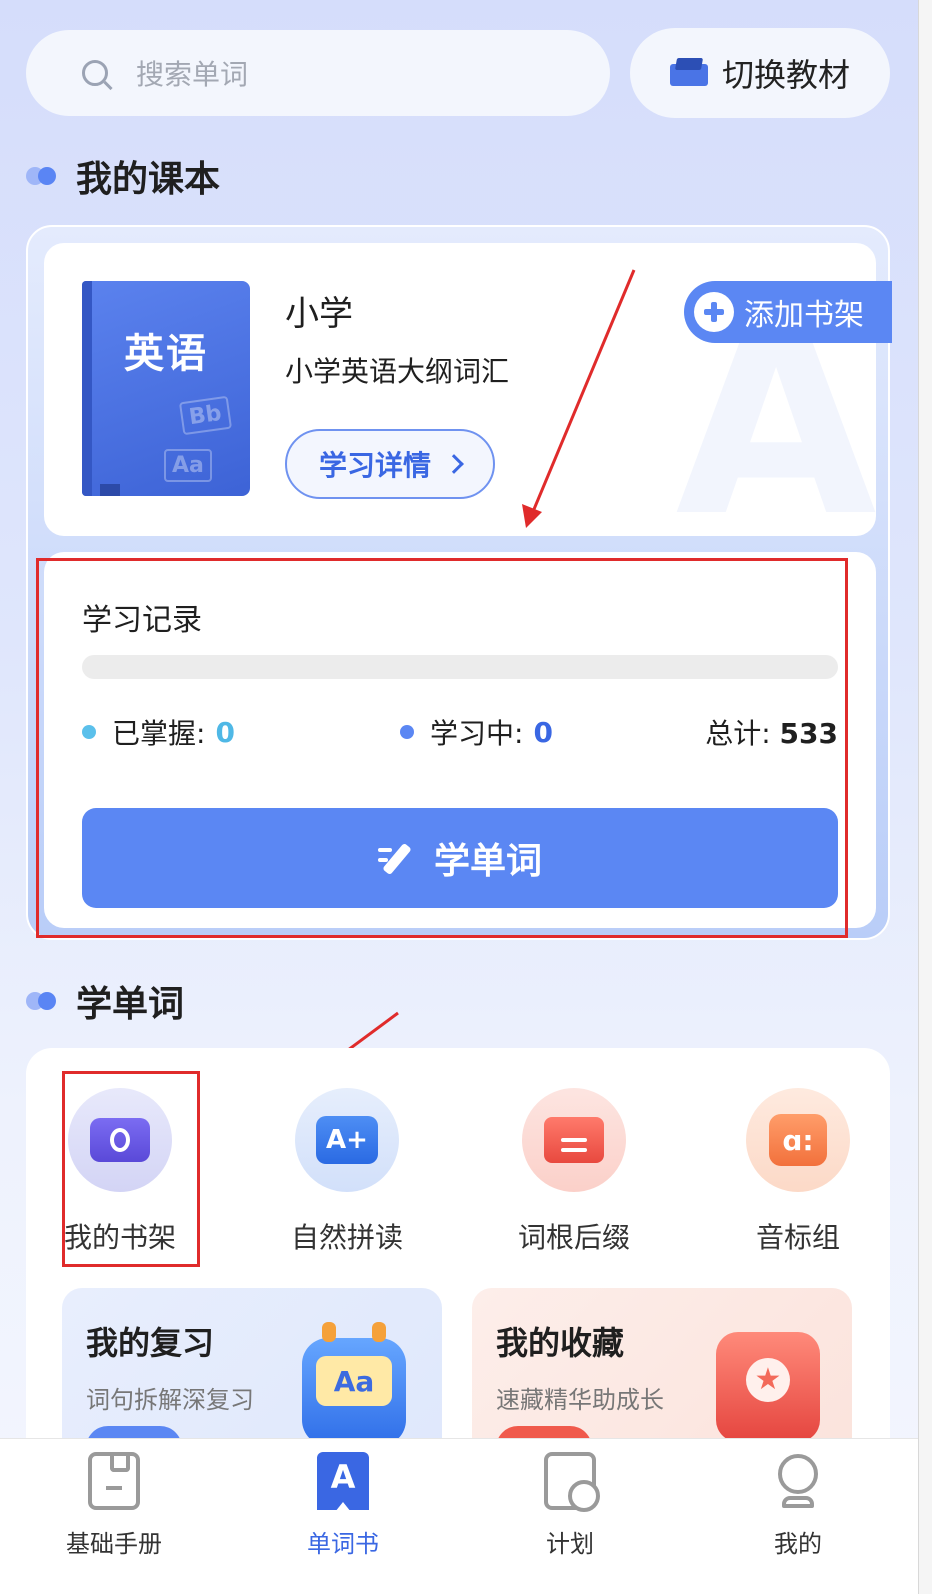 This screenshot has width=932, height=1594. I want to click on search-placeholder: 搜索单词, so click(192, 74).